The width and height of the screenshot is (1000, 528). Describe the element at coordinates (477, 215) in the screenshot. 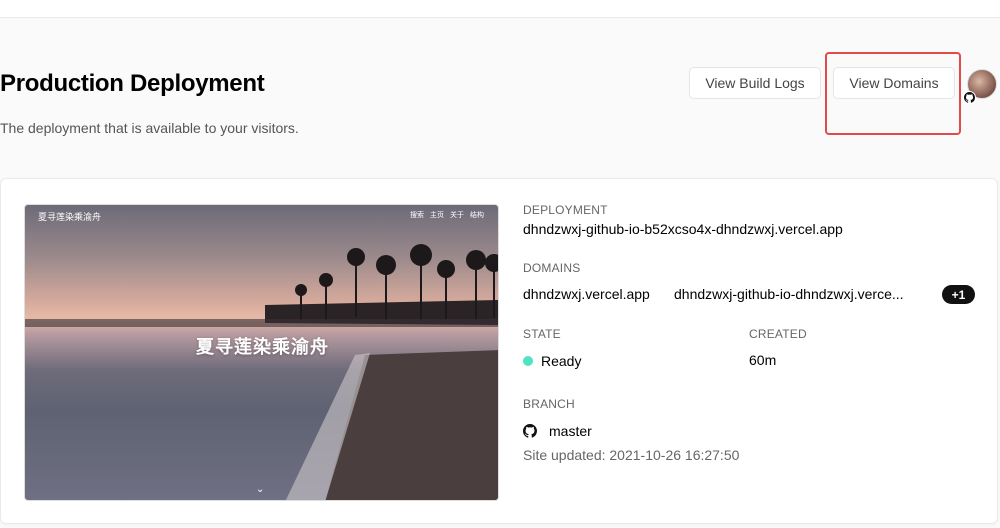

I see `preview-nav-structure: 结构` at that location.